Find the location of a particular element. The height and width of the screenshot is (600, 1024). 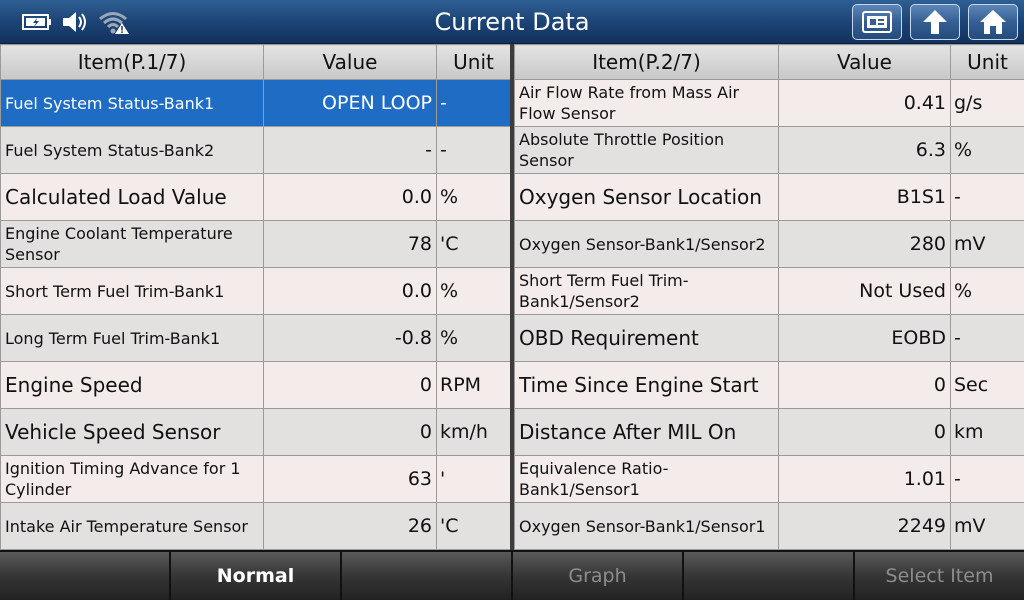

table-row: Engine Coolant Temperature Sensor 78 'C is located at coordinates (255, 244).